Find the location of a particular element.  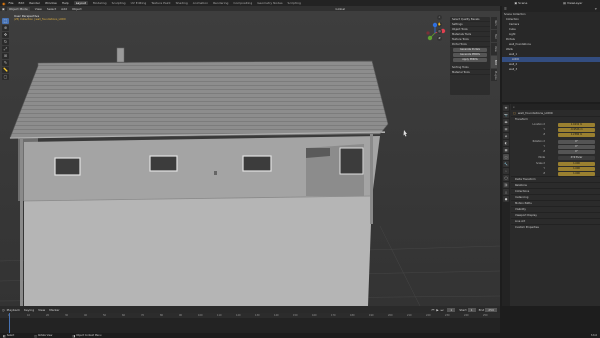

rotate-tool-icon: ↻ is located at coordinates (5, 42).